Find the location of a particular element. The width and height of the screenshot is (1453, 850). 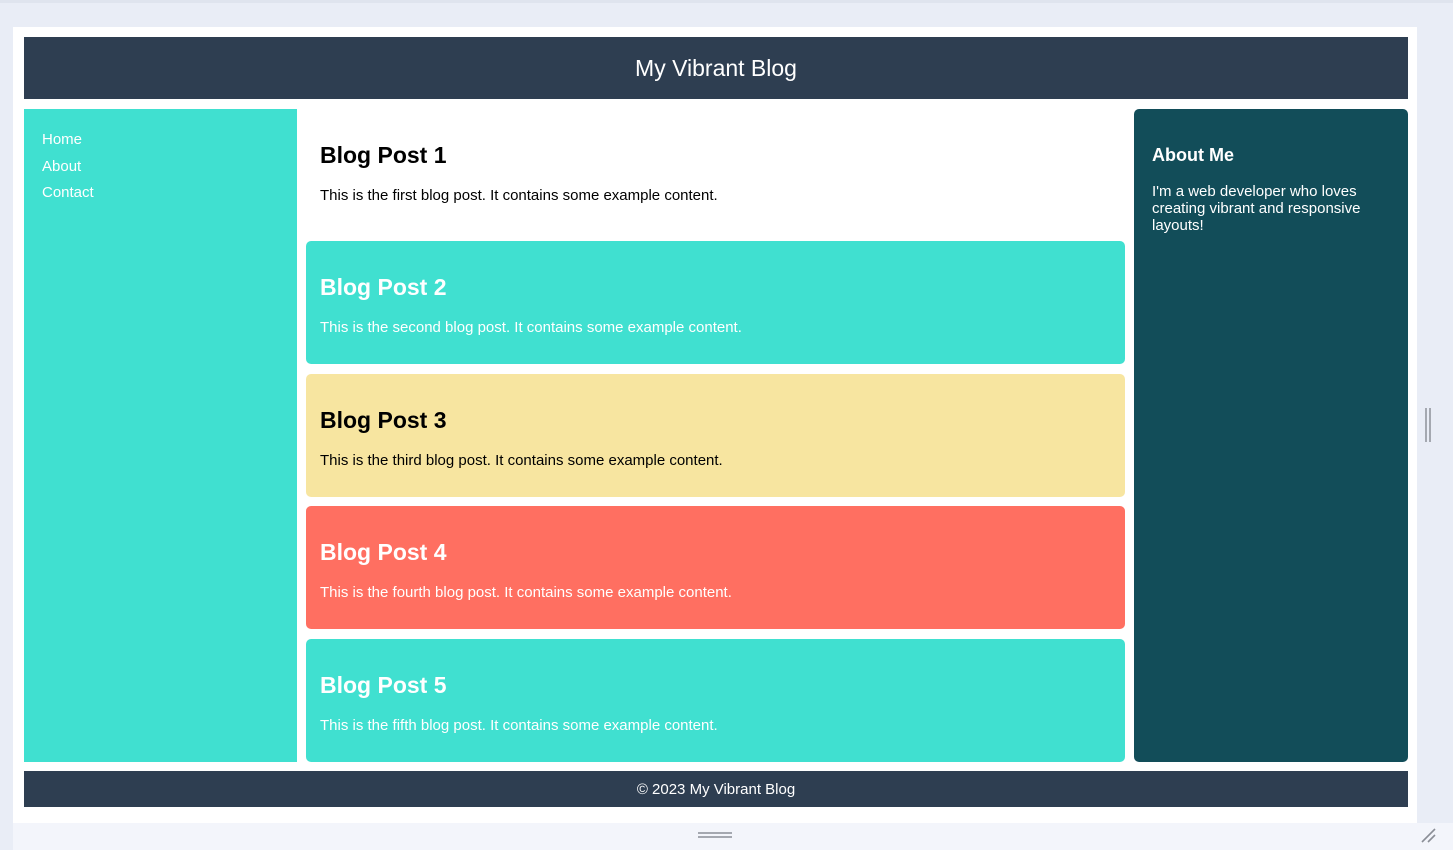

corner-resize-icon is located at coordinates (1428, 835).